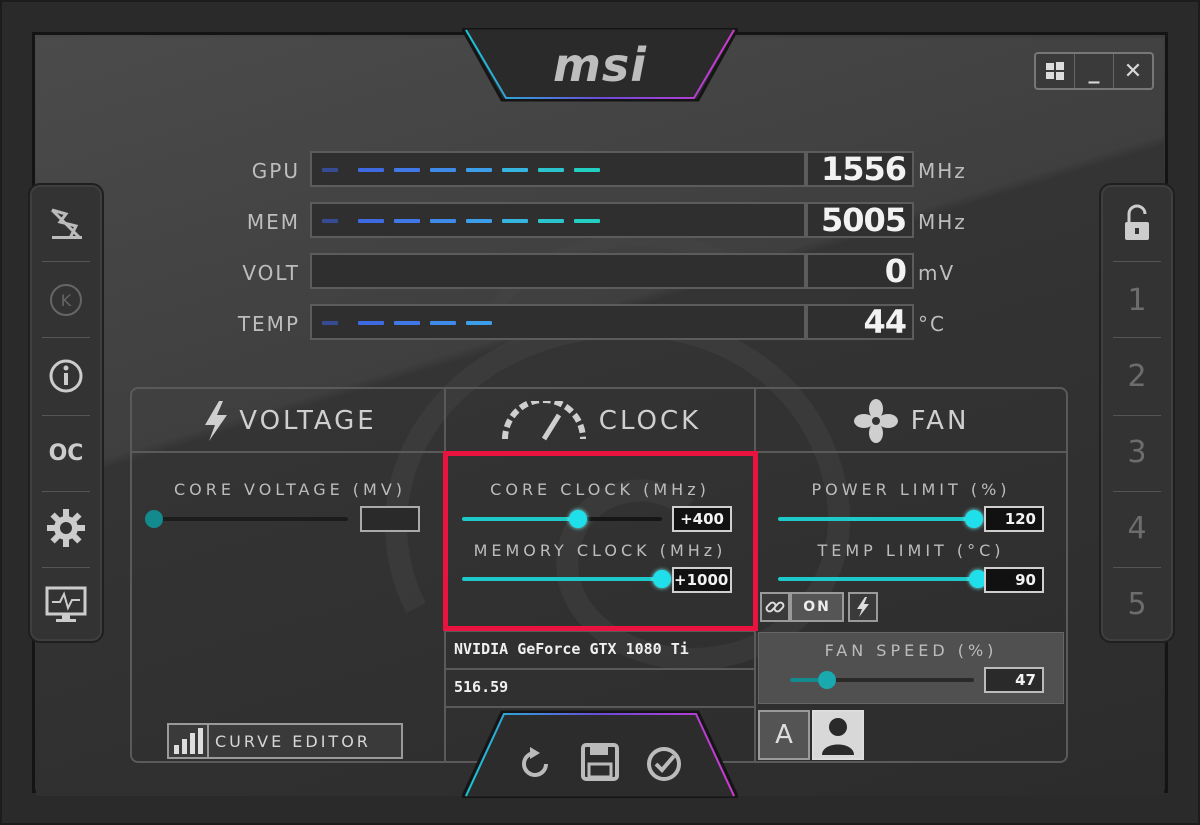 The width and height of the screenshot is (1200, 825). What do you see at coordinates (882, 680) in the screenshot?
I see `fan-speed-slider` at bounding box center [882, 680].